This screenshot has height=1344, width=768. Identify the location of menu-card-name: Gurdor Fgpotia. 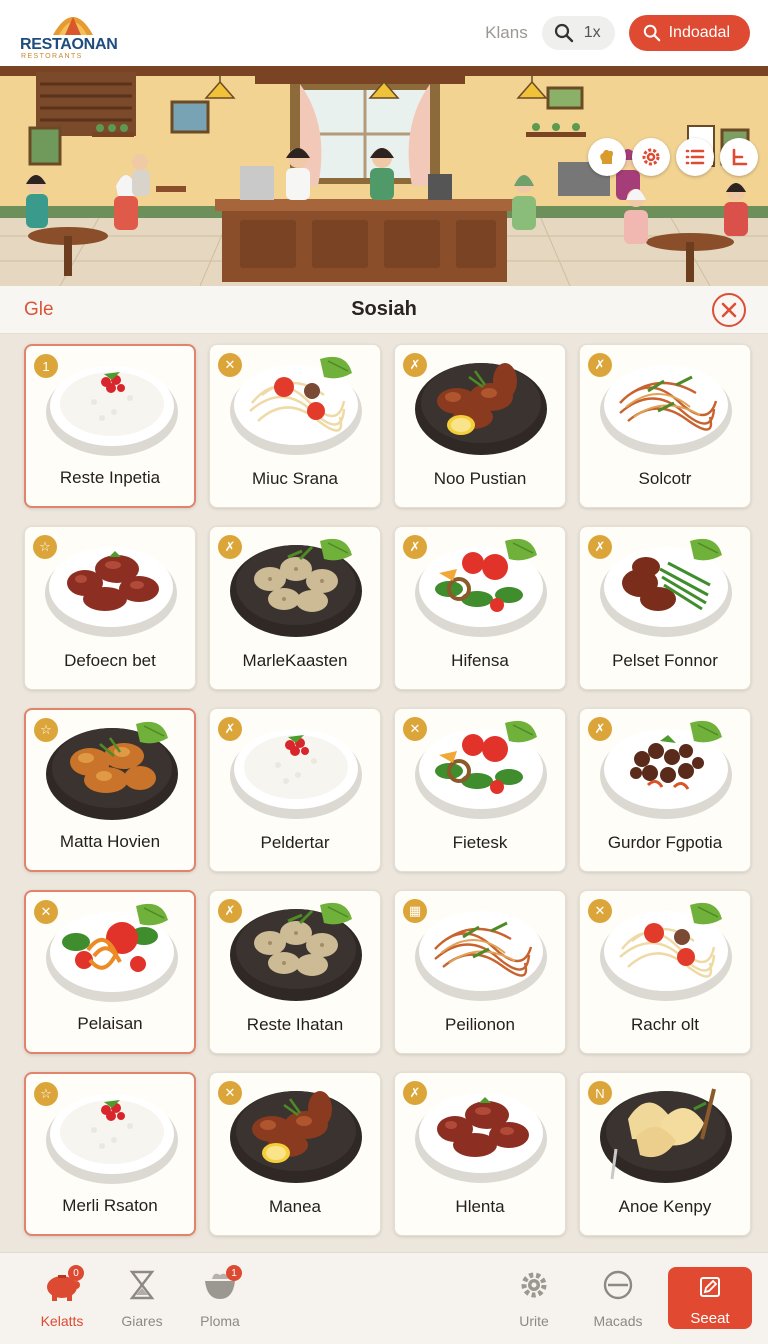
(665, 842).